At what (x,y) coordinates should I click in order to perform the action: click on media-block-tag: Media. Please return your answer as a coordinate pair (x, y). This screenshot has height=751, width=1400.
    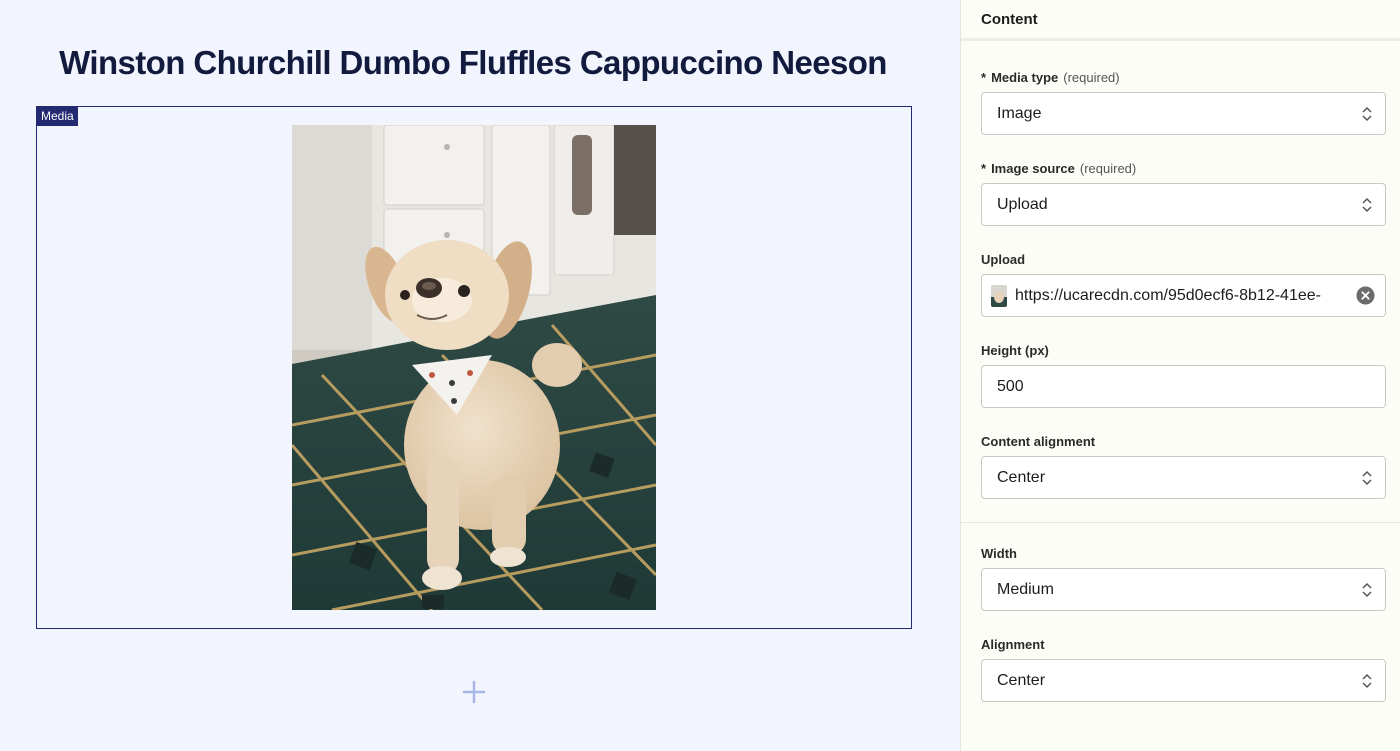
    Looking at the image, I should click on (57, 116).